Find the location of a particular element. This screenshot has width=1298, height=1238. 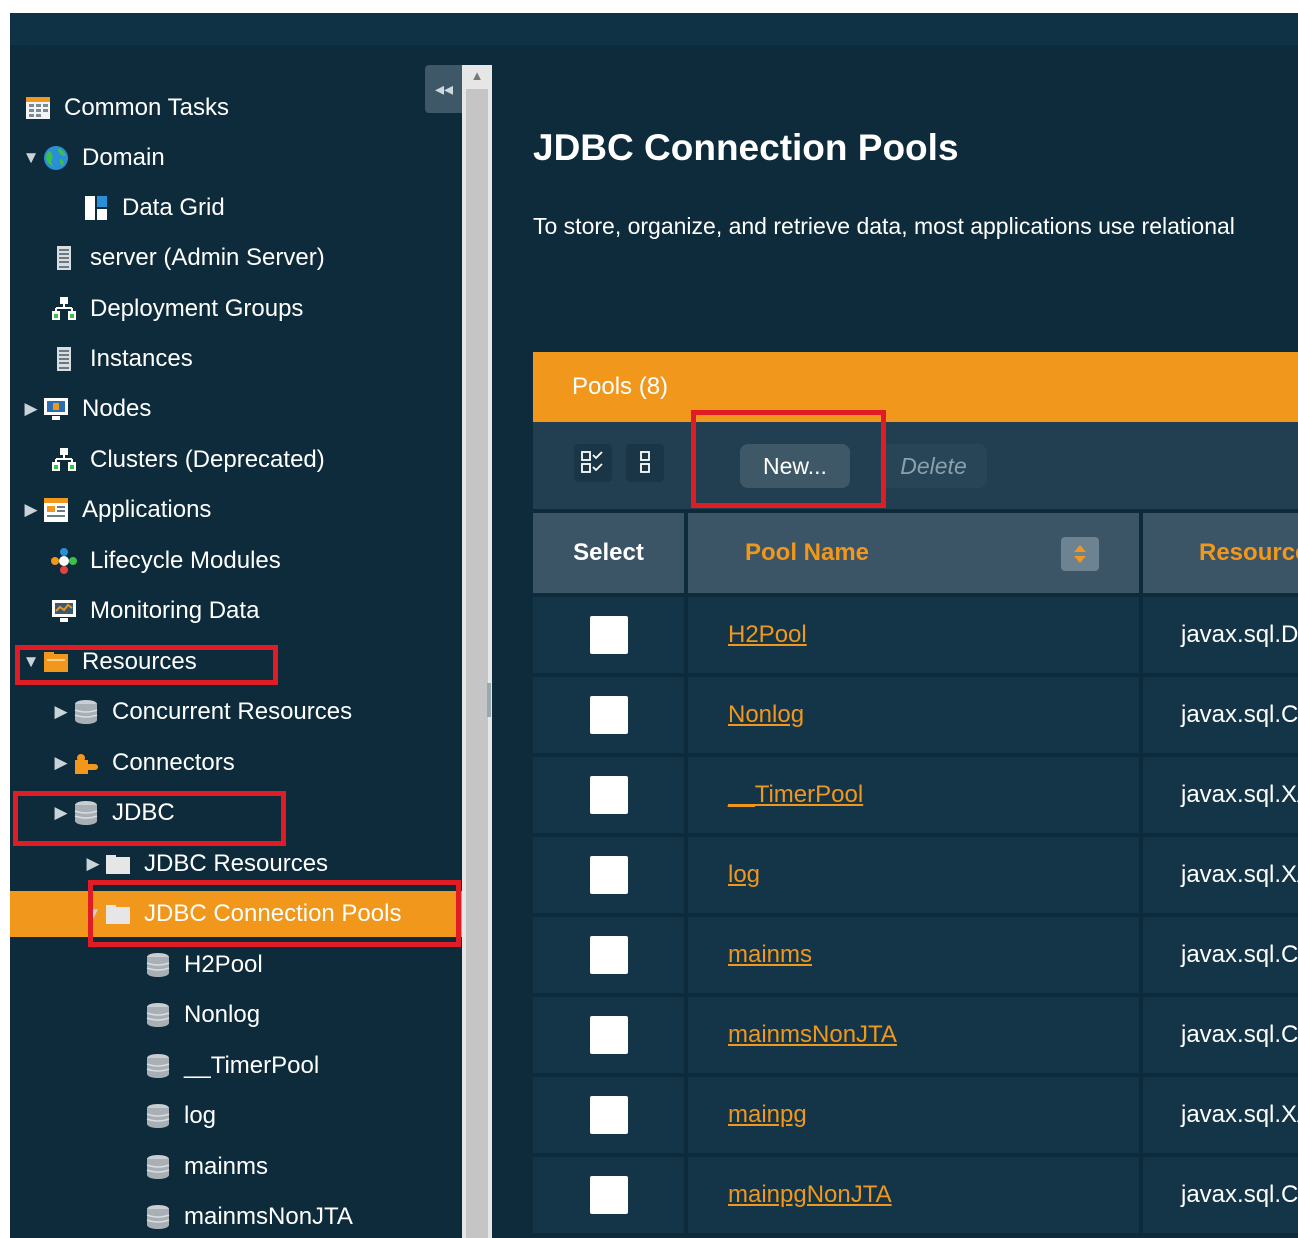

tree-item-label: Nodes is located at coordinates (117, 408).